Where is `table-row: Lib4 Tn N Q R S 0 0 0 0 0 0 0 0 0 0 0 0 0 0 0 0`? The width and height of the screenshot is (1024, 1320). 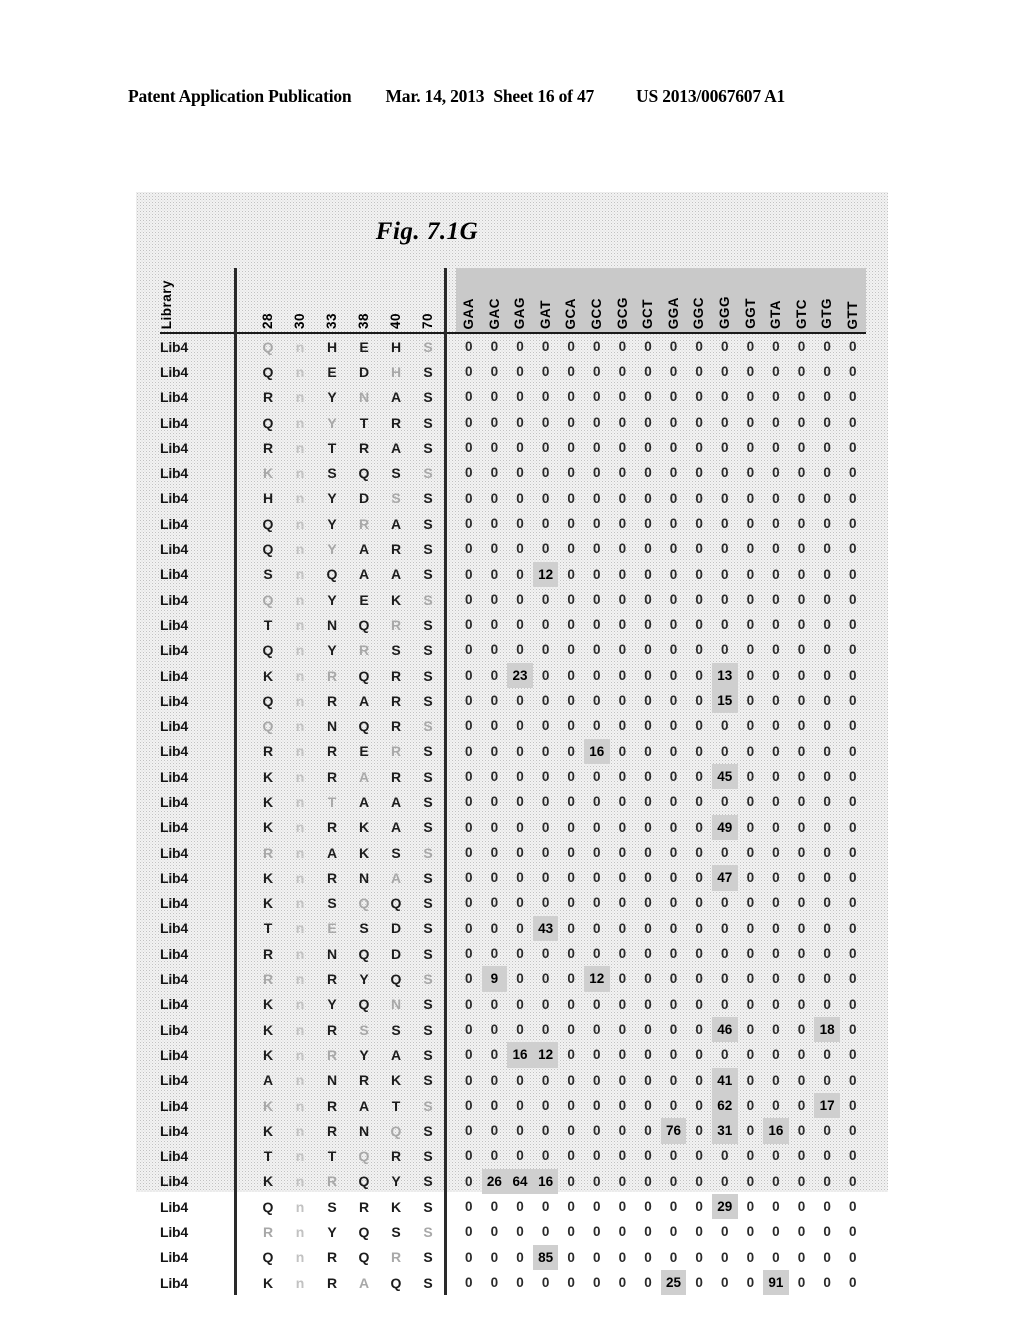
table-row: Lib4 Tn N Q R S 0 0 0 0 0 0 0 0 0 0 0 0 0 0 0 0 is located at coordinates (513, 625).